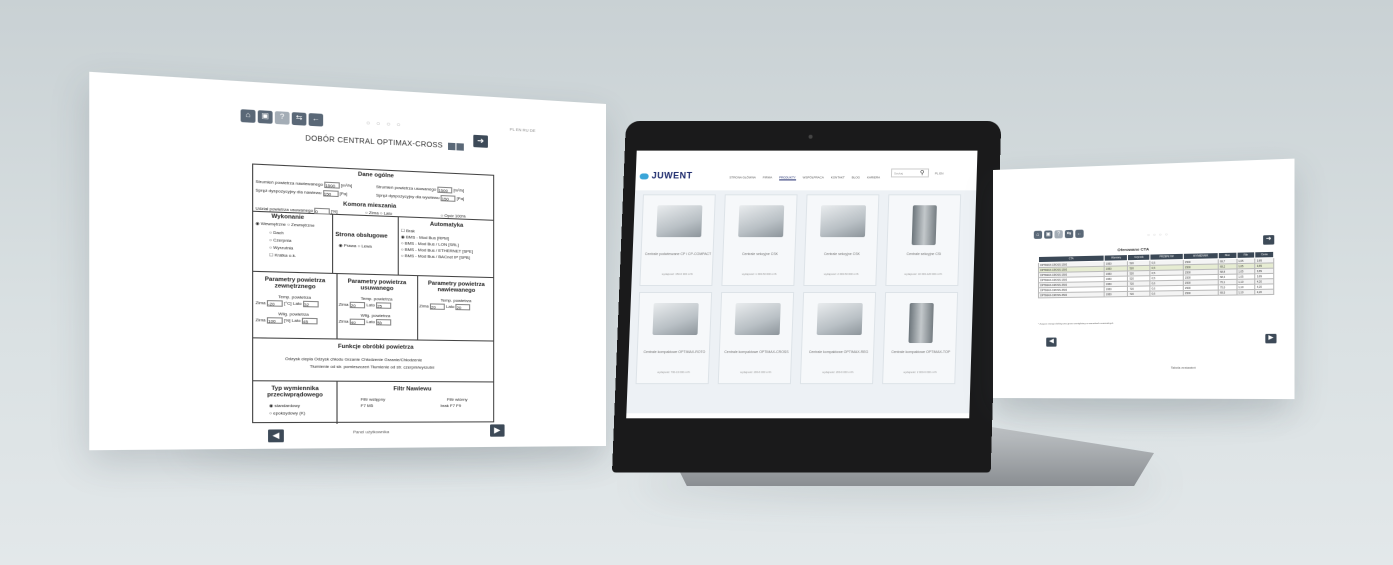 The width and height of the screenshot is (1393, 565). I want to click on summer-radio: Lato, so click(388, 213).